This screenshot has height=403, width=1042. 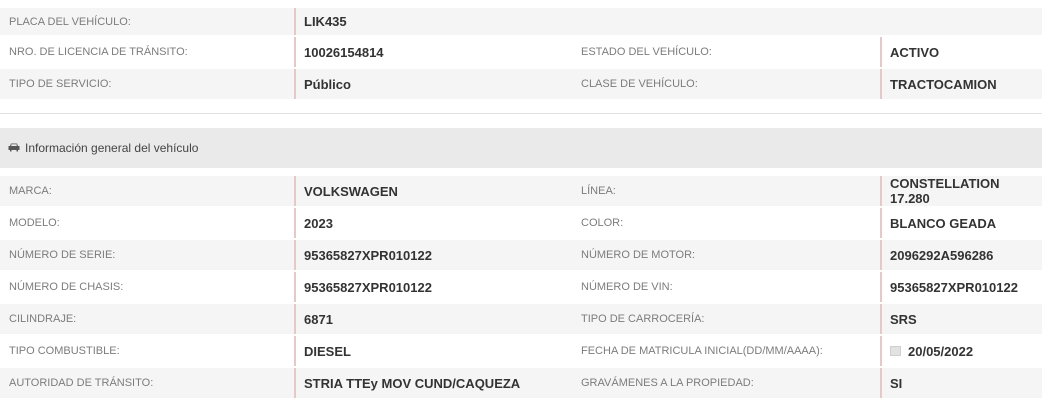 I want to click on clase-label: CLASE DE VEHÍCULO:, so click(x=639, y=84).